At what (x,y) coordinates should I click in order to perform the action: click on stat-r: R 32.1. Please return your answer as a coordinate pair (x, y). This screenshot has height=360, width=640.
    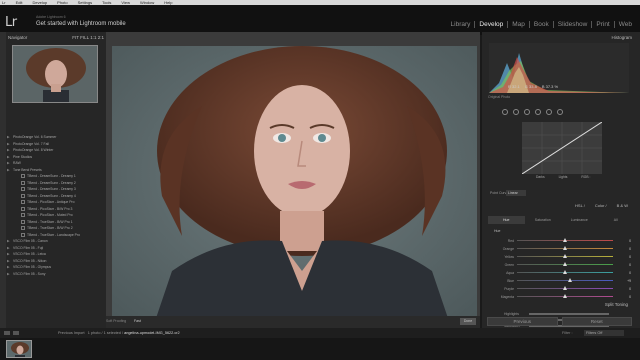
    Looking at the image, I should click on (514, 86).